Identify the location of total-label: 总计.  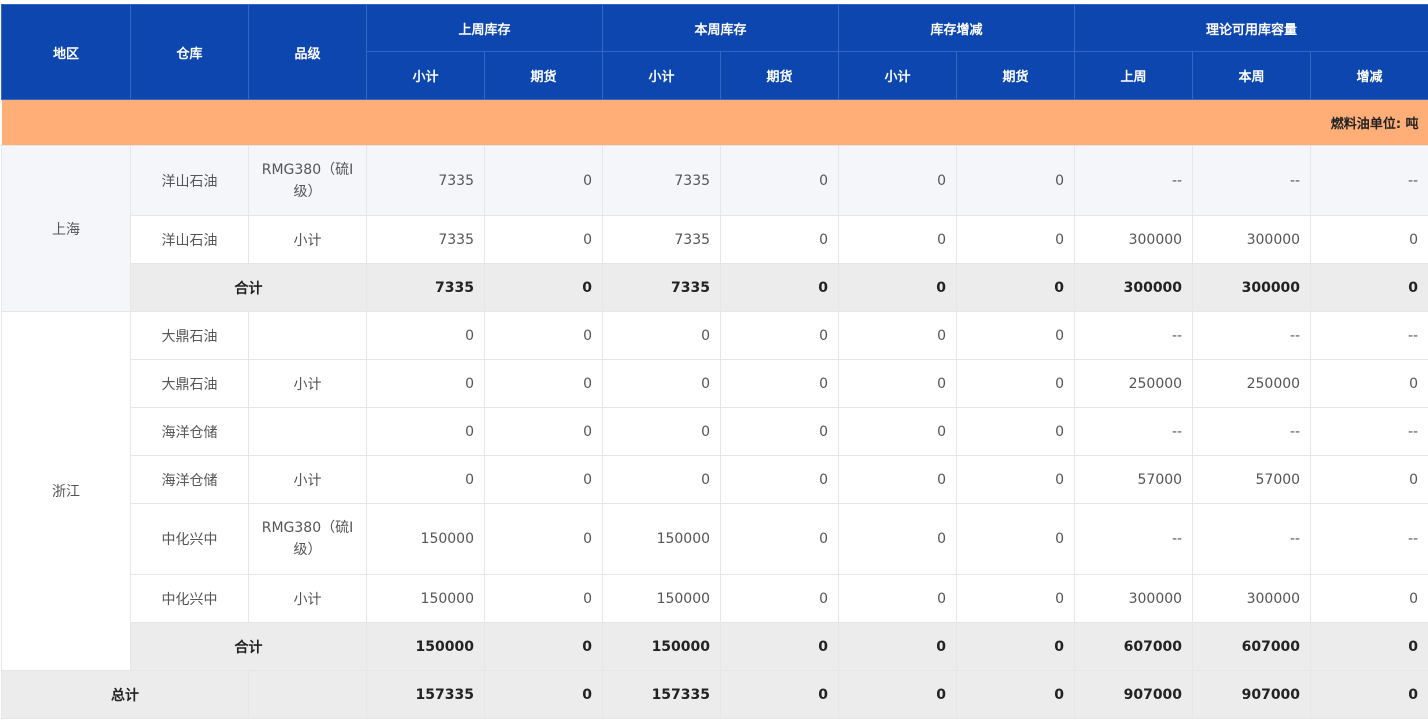
(125, 695).